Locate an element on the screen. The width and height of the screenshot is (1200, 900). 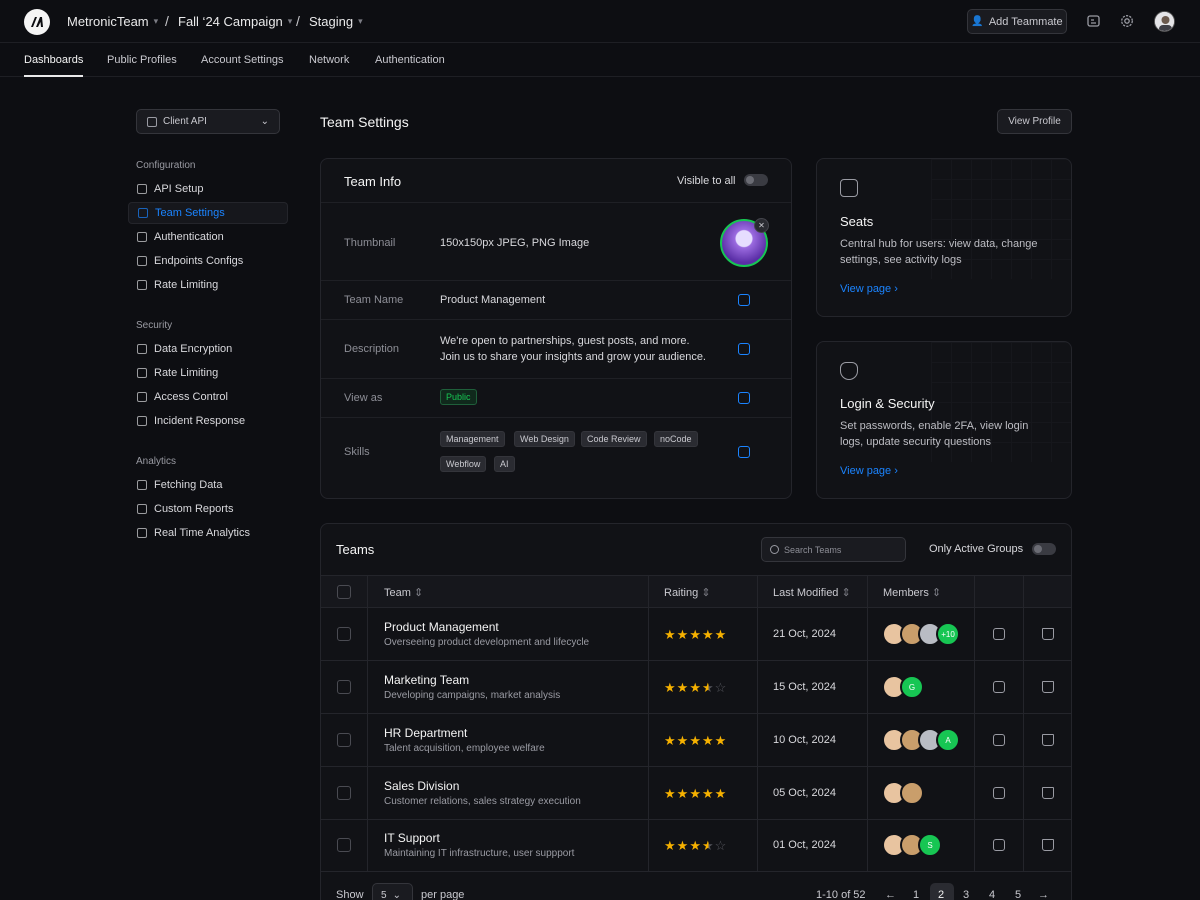
seats-view-page-link: View page › is located at coordinates (869, 289).